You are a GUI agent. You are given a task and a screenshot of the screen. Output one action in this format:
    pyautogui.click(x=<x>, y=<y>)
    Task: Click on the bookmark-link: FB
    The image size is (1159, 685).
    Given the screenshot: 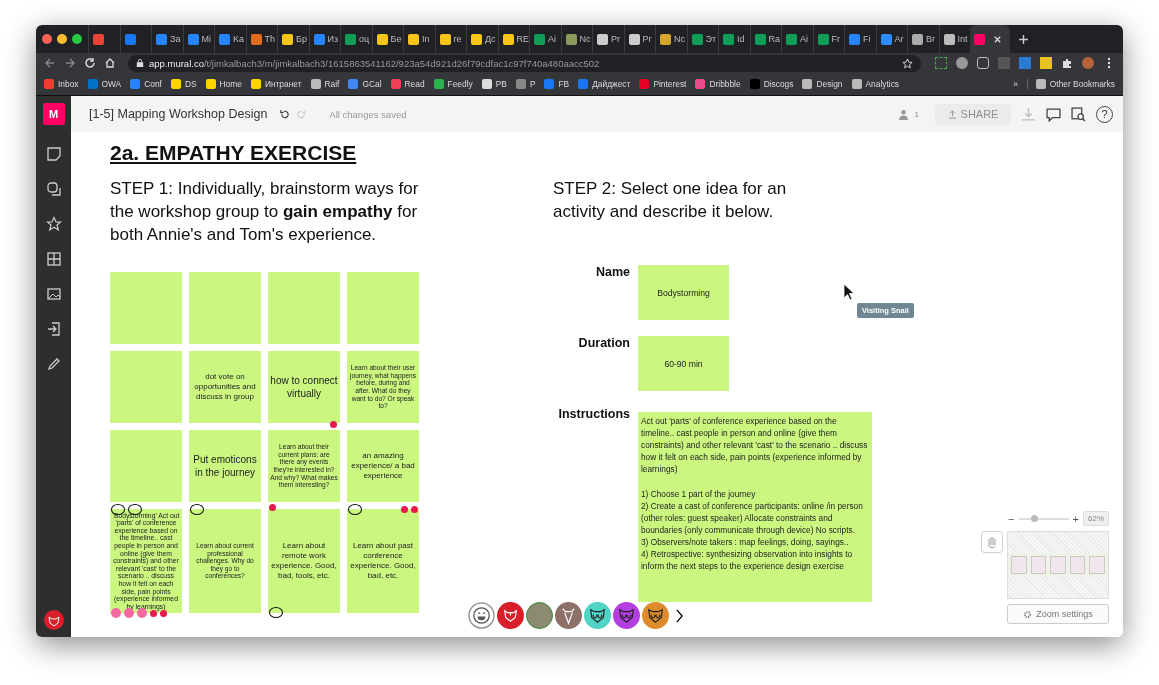 What is the action you would take?
    pyautogui.click(x=557, y=84)
    